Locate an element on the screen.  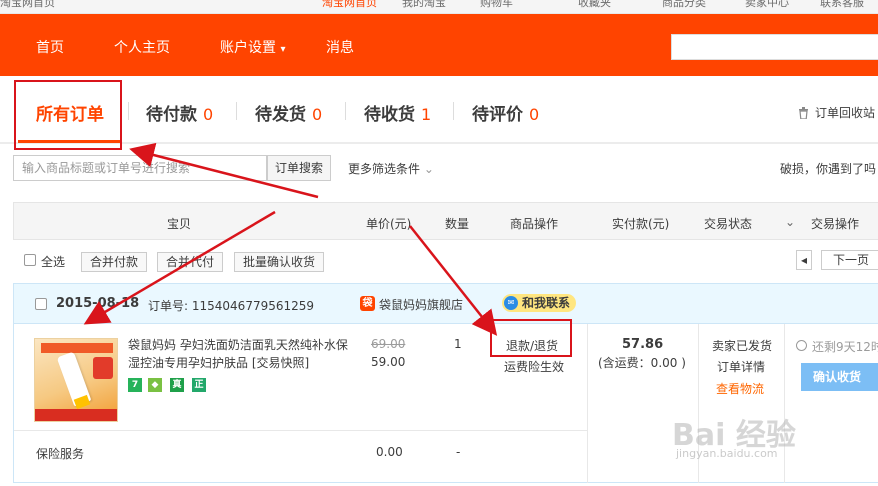
tab-label: 待发货 is located at coordinates (280, 115).